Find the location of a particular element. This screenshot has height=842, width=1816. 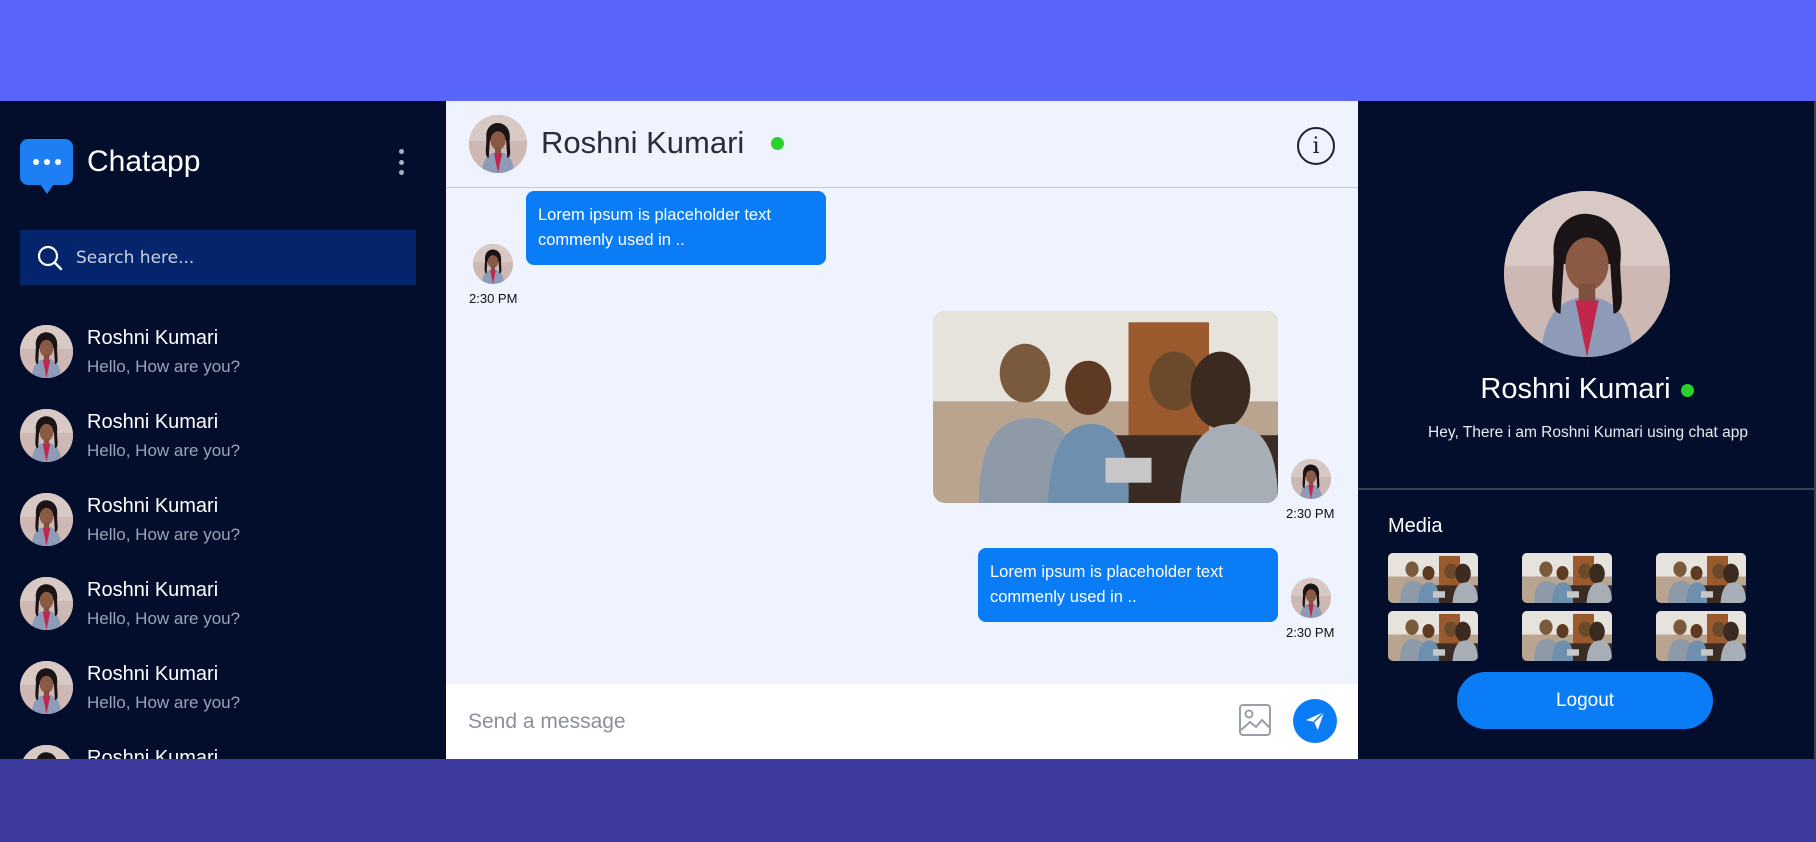

image-attach-icon is located at coordinates (1255, 720).